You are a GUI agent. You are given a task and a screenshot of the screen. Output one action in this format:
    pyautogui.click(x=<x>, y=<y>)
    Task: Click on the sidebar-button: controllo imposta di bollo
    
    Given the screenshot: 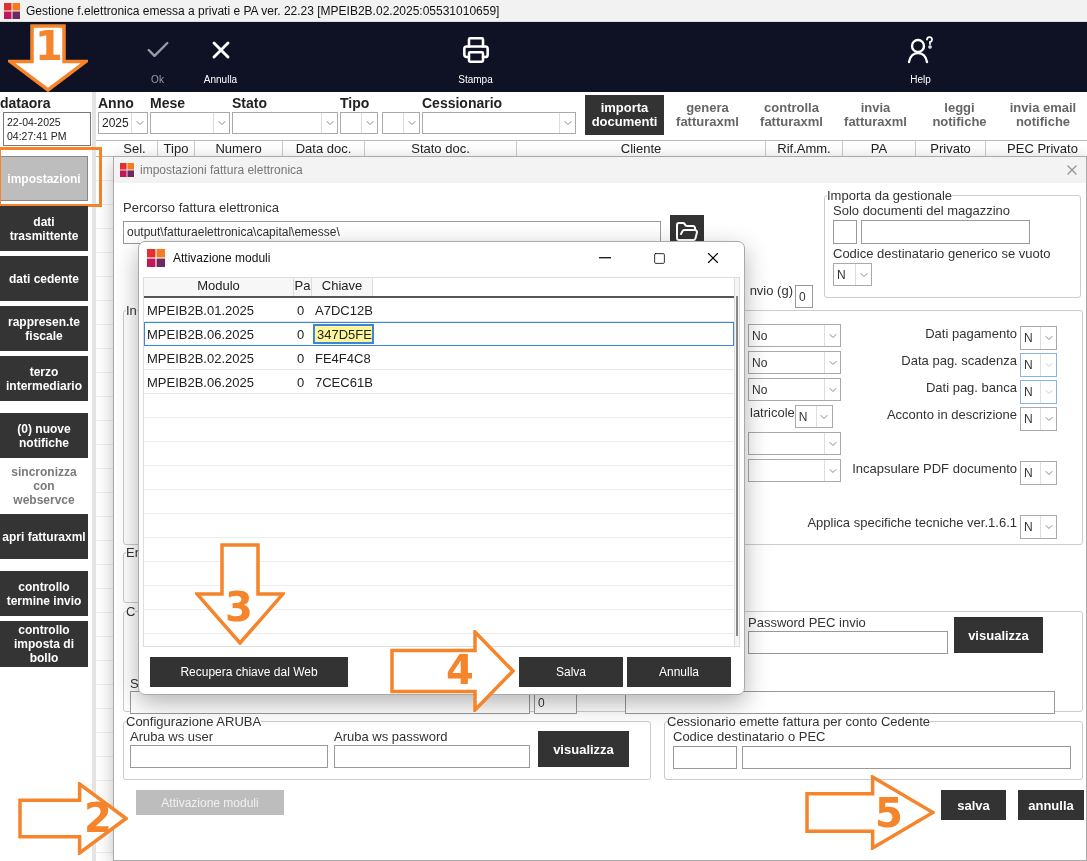 What is the action you would take?
    pyautogui.click(x=44, y=644)
    